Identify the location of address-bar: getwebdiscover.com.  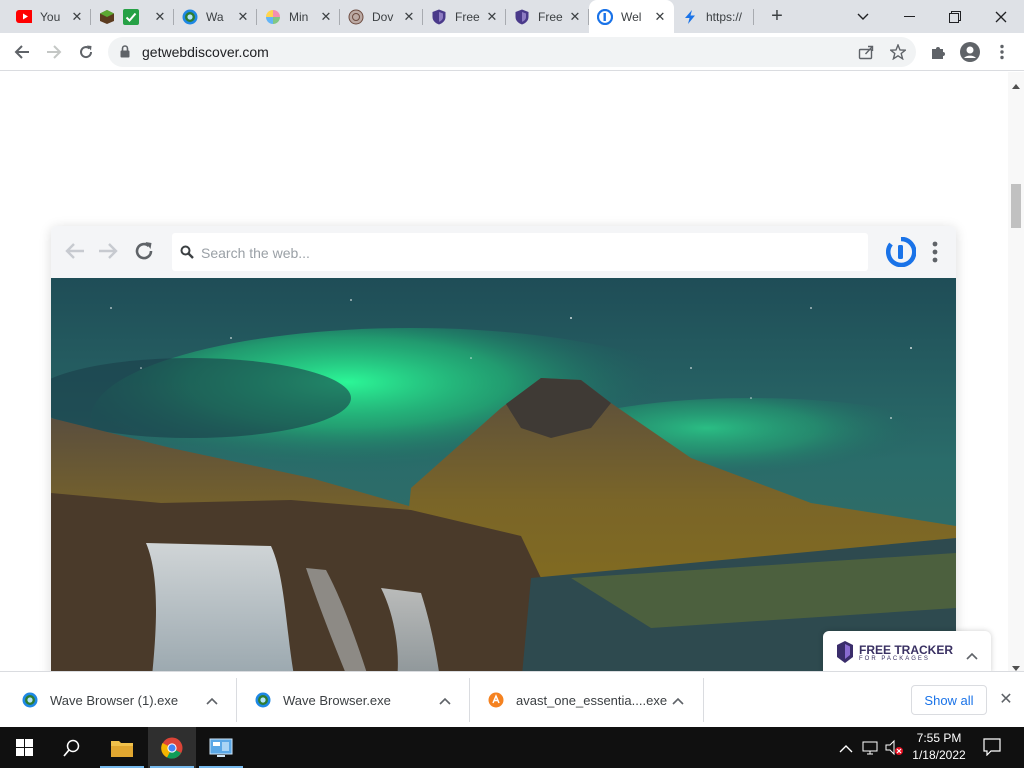
(512, 52).